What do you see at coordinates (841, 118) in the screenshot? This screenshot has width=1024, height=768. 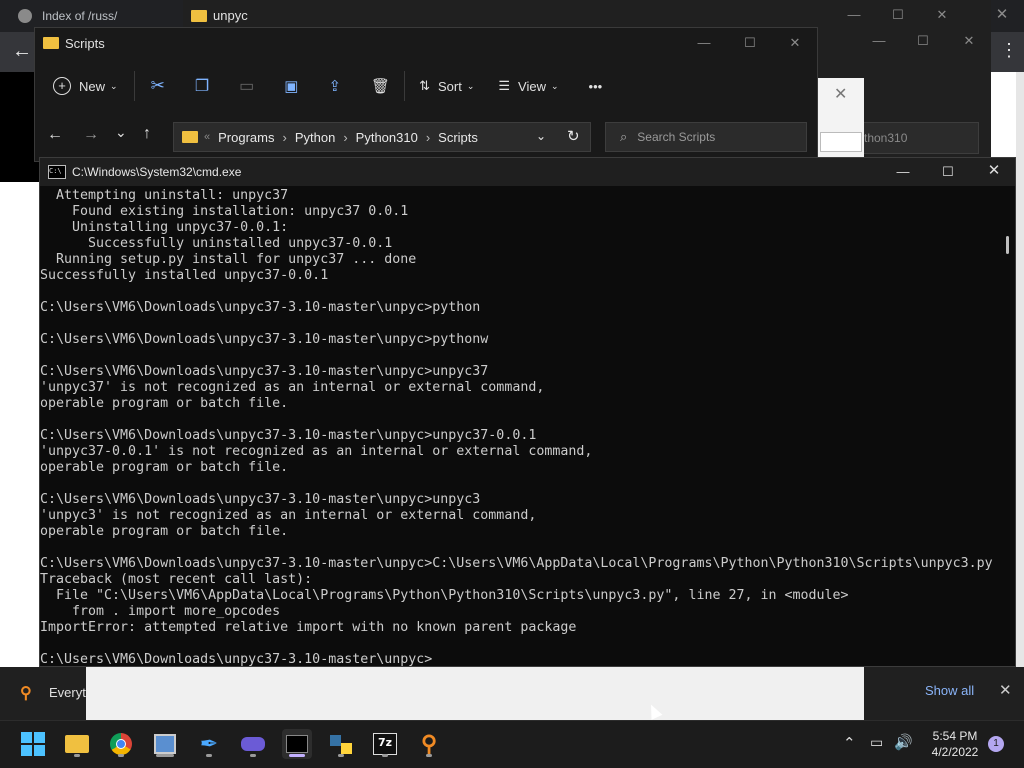 I see `dialog-fragment: ✕` at bounding box center [841, 118].